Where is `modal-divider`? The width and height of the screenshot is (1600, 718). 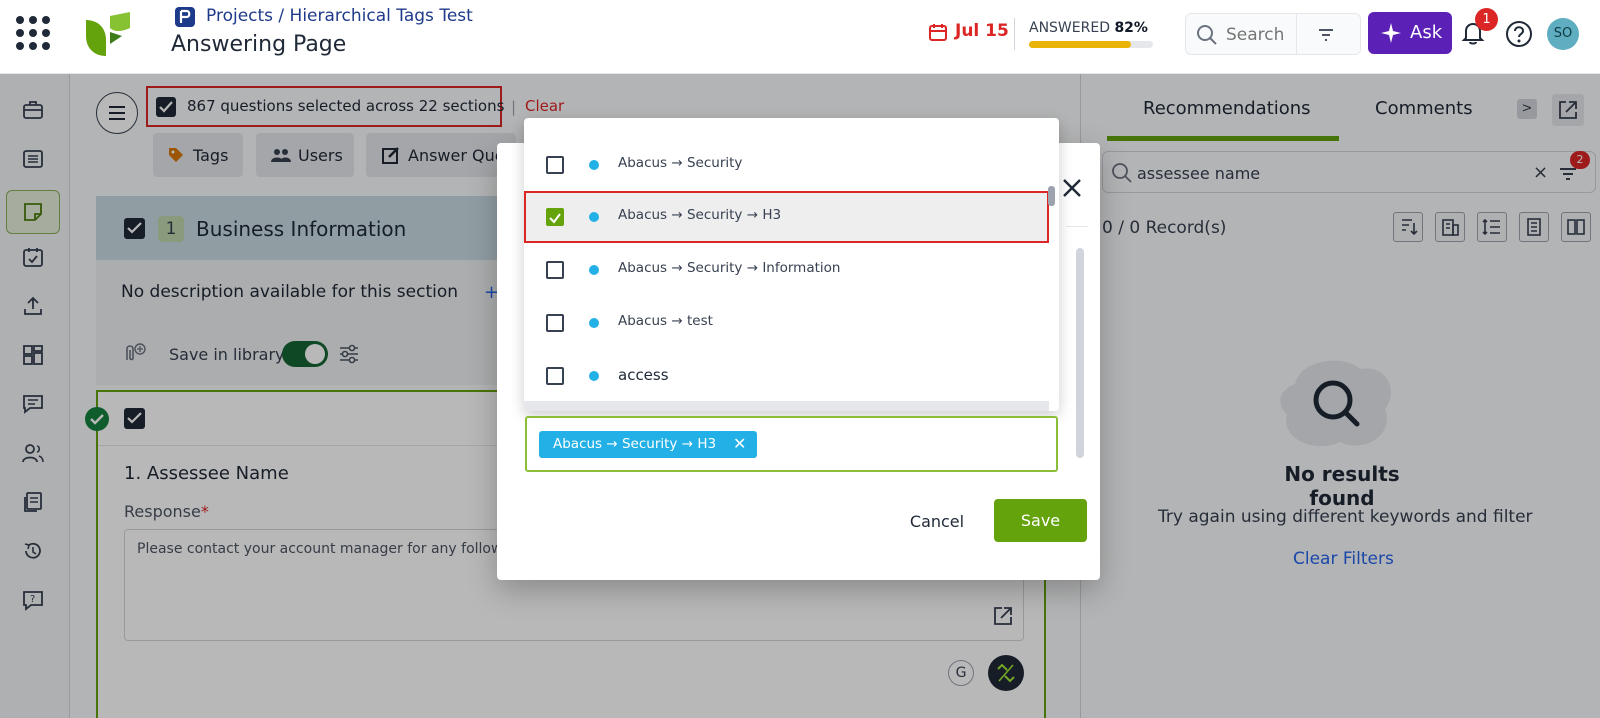 modal-divider is located at coordinates (1077, 226).